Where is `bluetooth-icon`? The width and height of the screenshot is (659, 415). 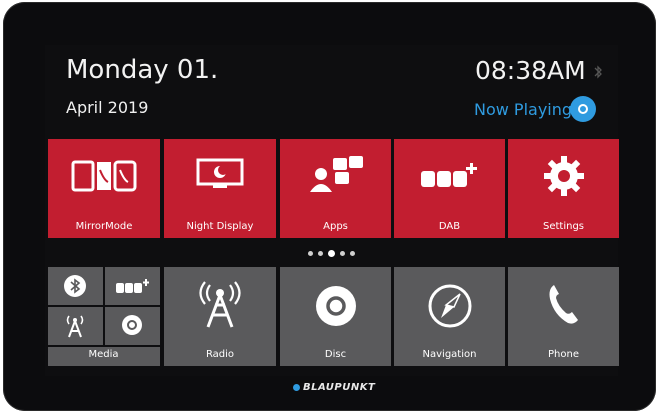 bluetooth-icon is located at coordinates (75, 286).